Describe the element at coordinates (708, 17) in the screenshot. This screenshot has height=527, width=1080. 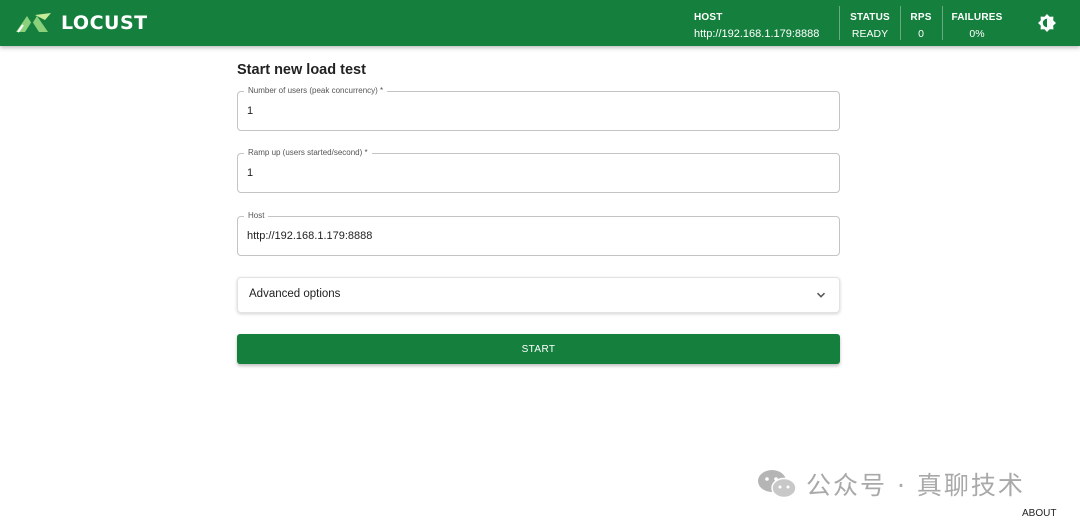
I see `host-label: HOST` at that location.